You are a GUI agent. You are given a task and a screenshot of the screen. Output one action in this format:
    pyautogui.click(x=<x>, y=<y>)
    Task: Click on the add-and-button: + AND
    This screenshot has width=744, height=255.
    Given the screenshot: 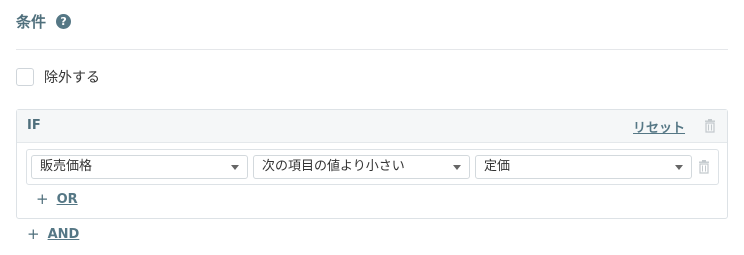 What is the action you would take?
    pyautogui.click(x=53, y=234)
    